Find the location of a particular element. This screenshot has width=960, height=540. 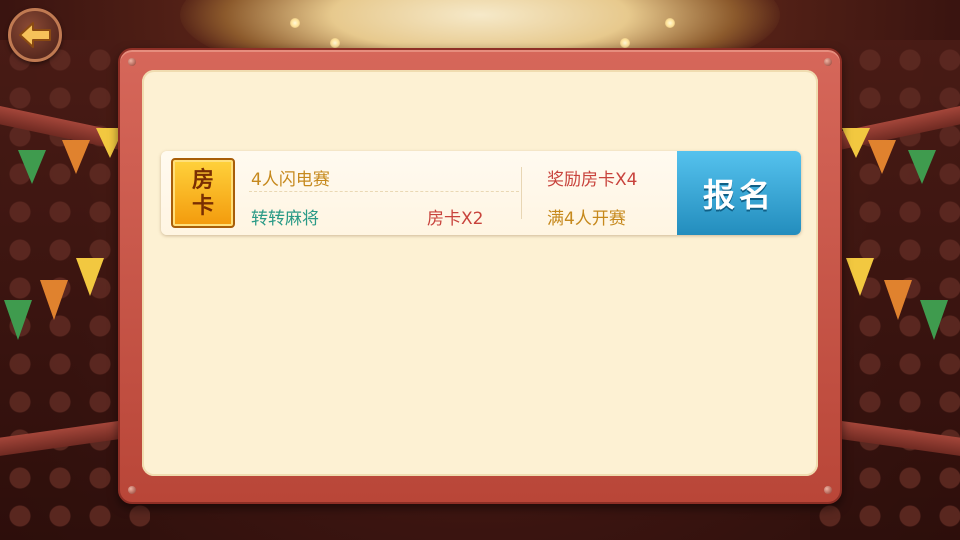

match-name: 4人闪电赛 is located at coordinates (290, 180).